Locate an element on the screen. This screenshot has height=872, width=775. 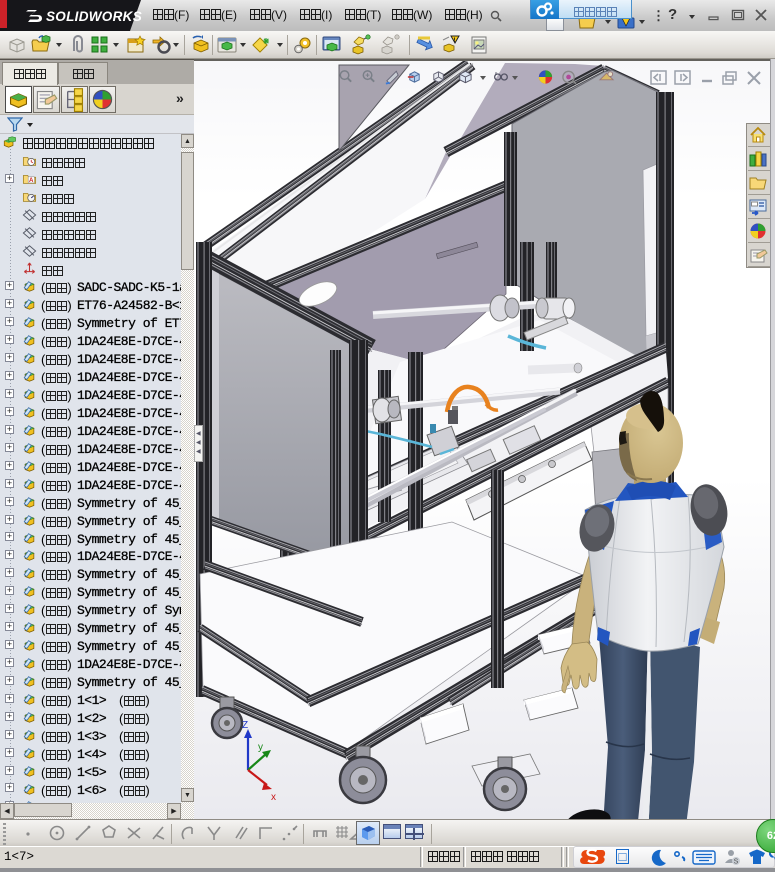
svg-text: Z is located at coordinates (245, 725).